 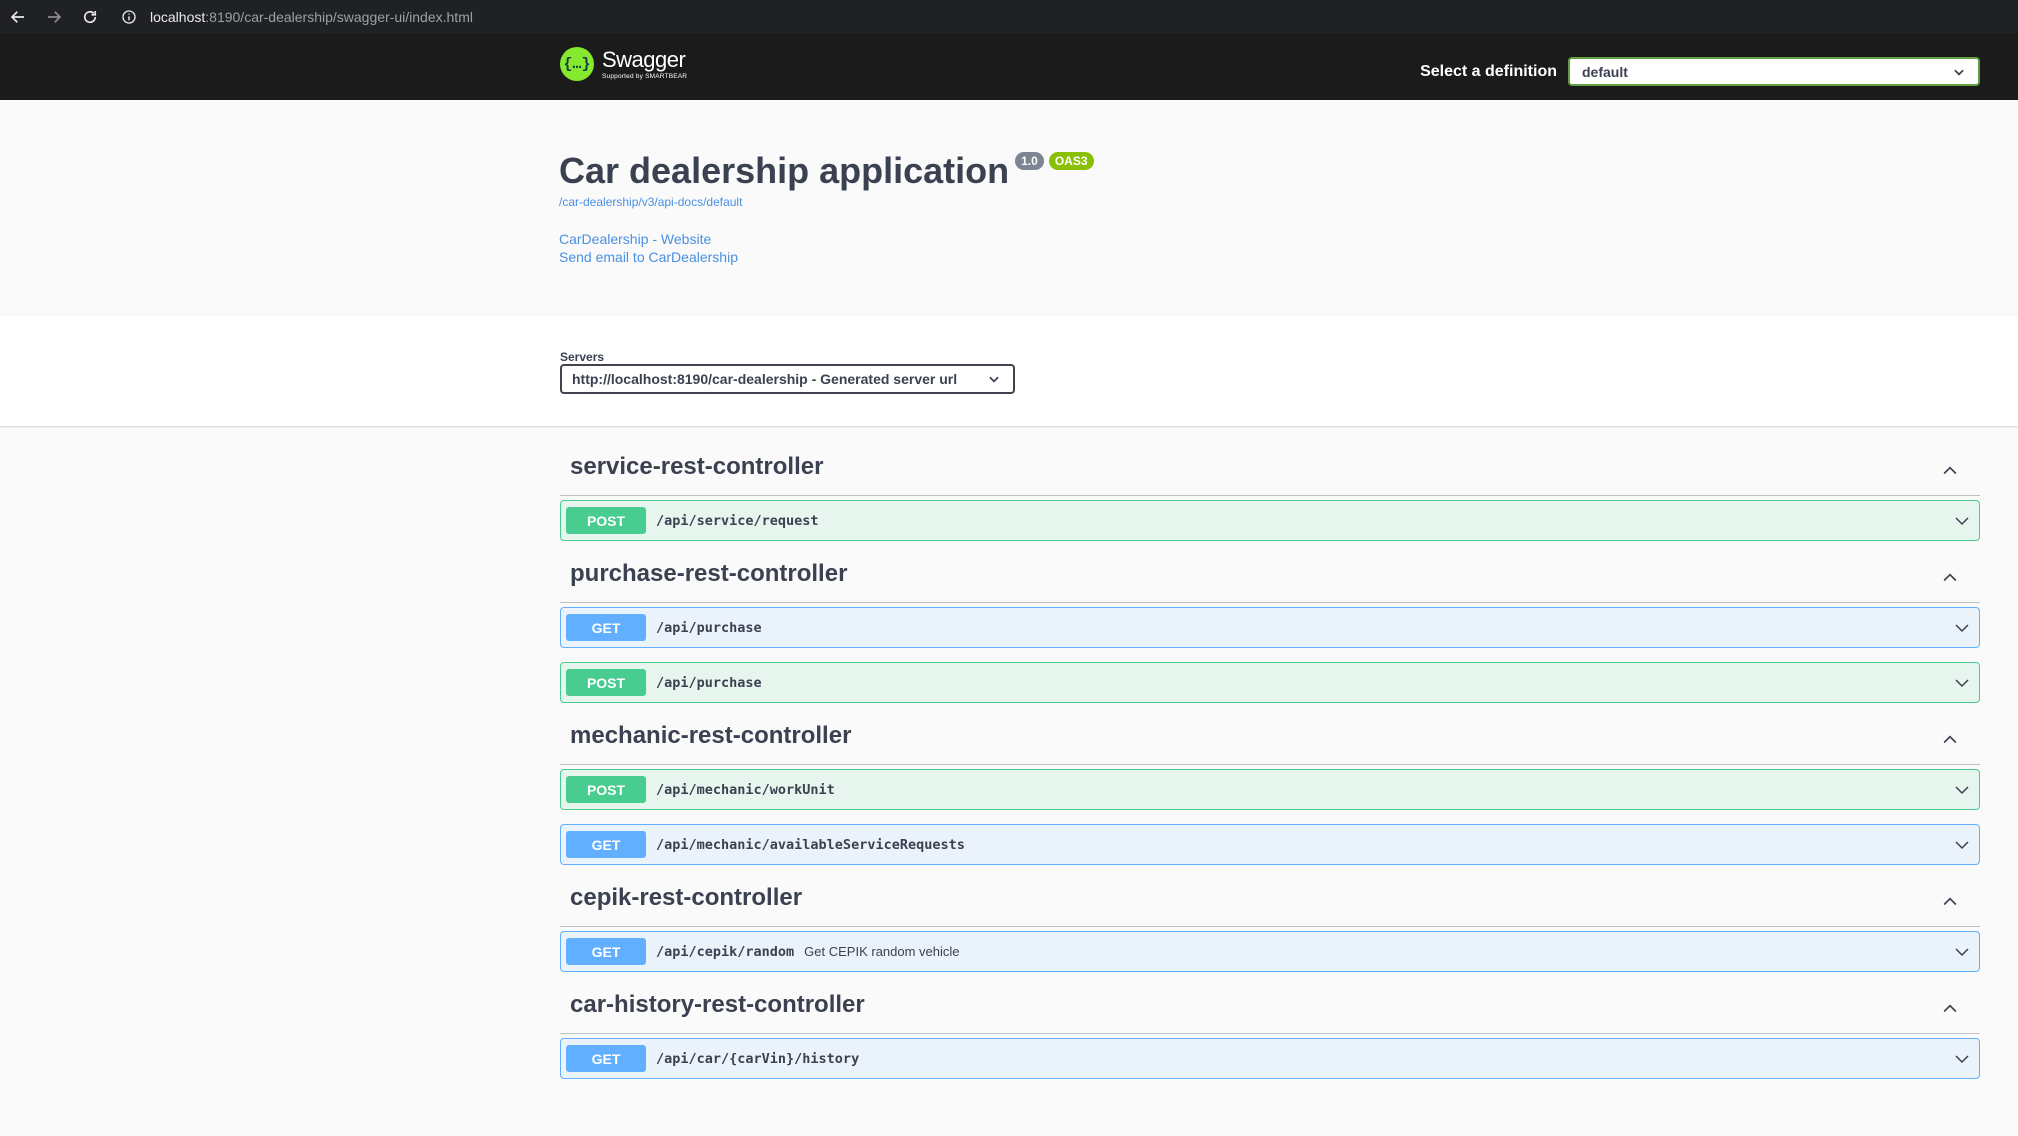 What do you see at coordinates (1774, 71) in the screenshot?
I see `definition-select: default` at bounding box center [1774, 71].